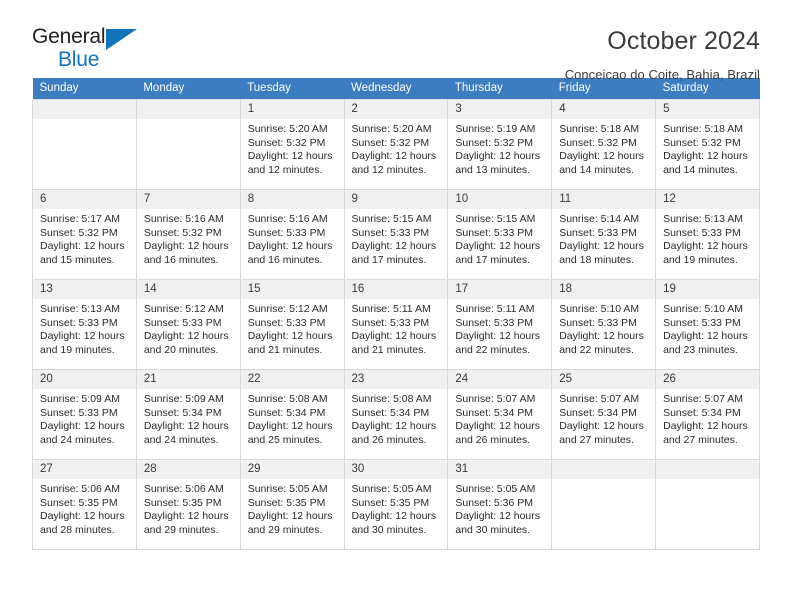 This screenshot has height=612, width=792. I want to click on day-detail-line: Sunrise: 5:10 AM, so click(599, 309).